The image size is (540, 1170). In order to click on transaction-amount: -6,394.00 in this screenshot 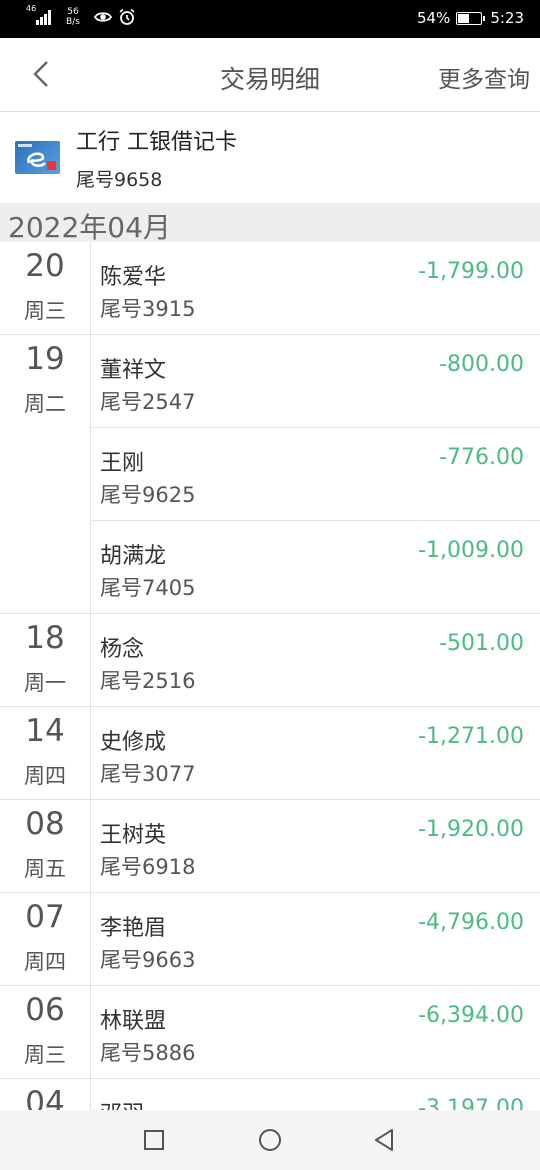, I will do `click(471, 1015)`.